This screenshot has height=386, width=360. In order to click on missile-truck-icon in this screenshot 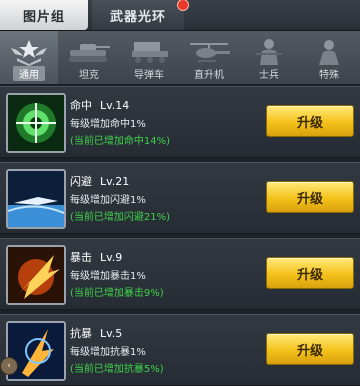, I will do `click(149, 52)`.